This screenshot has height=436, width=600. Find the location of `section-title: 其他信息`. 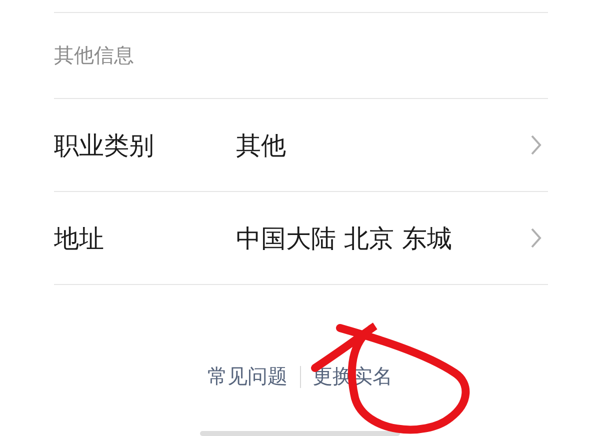

section-title: 其他信息 is located at coordinates (94, 55).